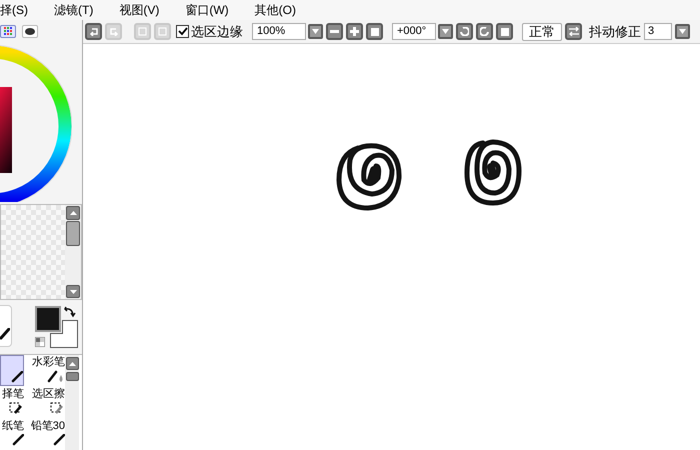 The image size is (700, 450). Describe the element at coordinates (207, 10) in the screenshot. I see `menu-item: 窗口(W)` at that location.